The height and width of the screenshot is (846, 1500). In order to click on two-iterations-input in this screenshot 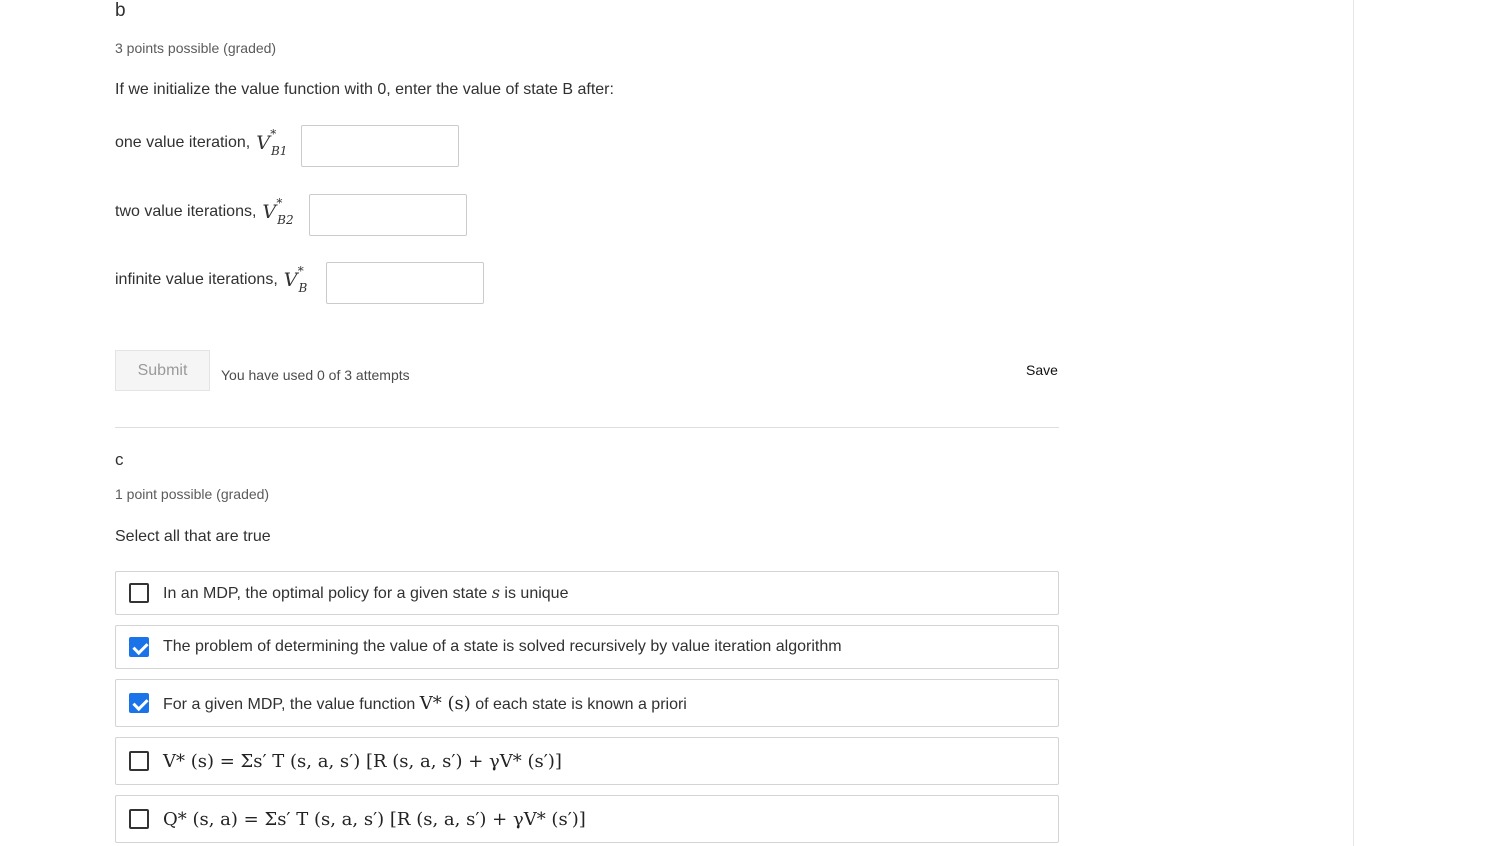, I will do `click(388, 215)`.